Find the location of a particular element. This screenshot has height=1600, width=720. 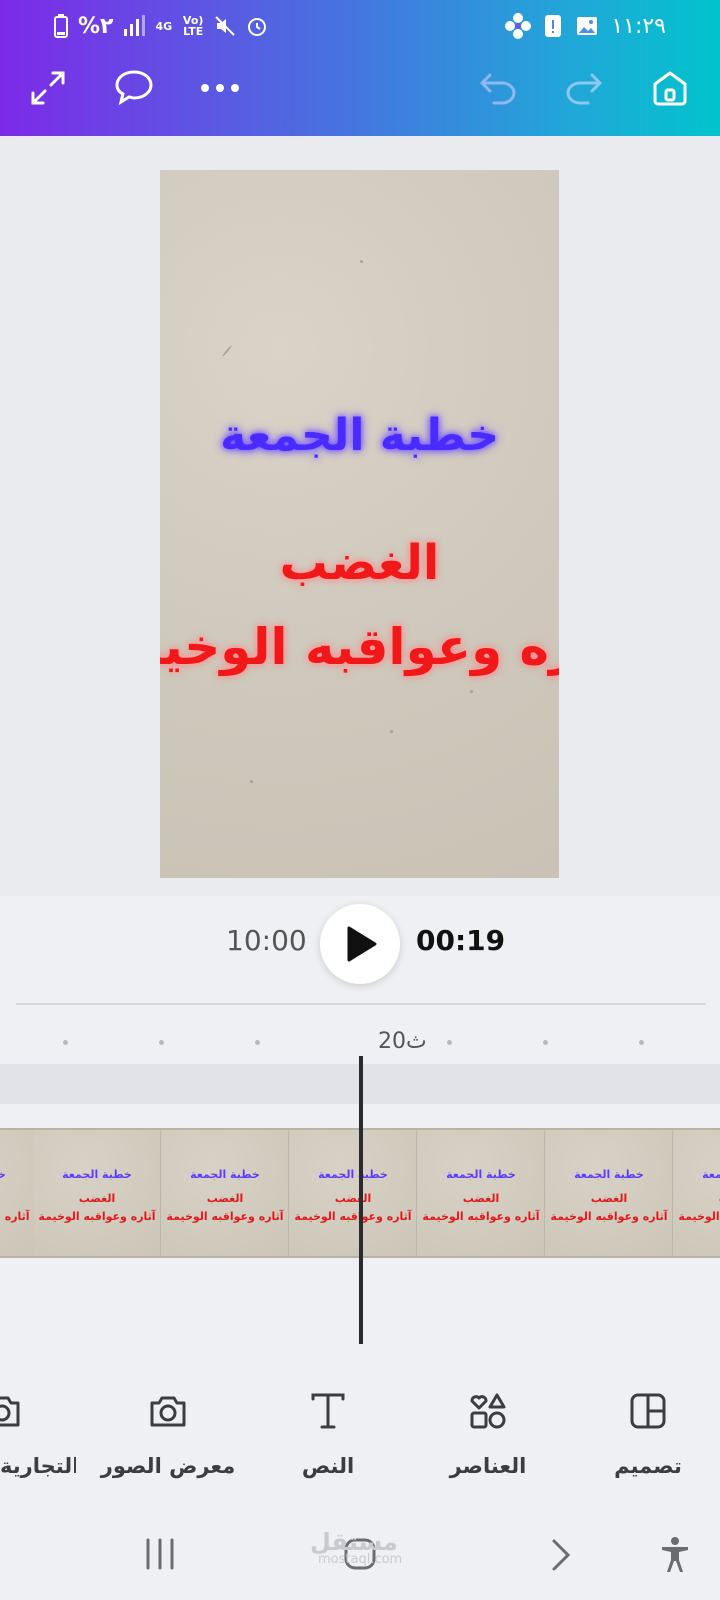

divider is located at coordinates (361, 1004).